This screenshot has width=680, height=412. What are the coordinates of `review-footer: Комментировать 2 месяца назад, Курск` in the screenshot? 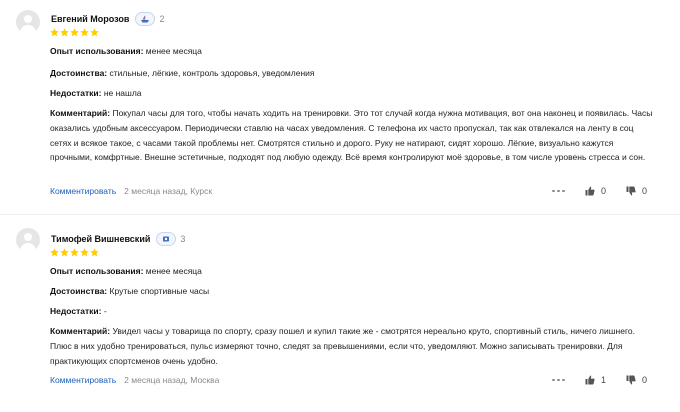 It's located at (131, 191).